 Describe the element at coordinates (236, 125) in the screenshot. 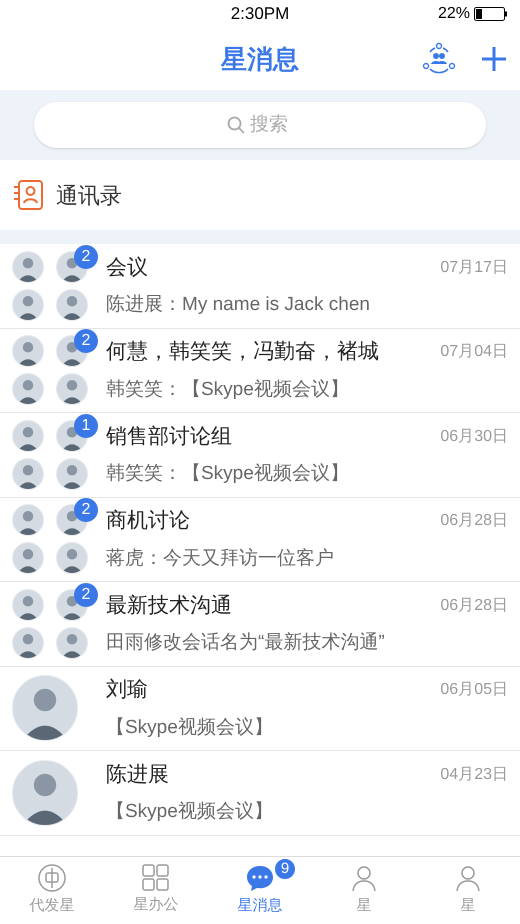

I see `search-icon` at that location.